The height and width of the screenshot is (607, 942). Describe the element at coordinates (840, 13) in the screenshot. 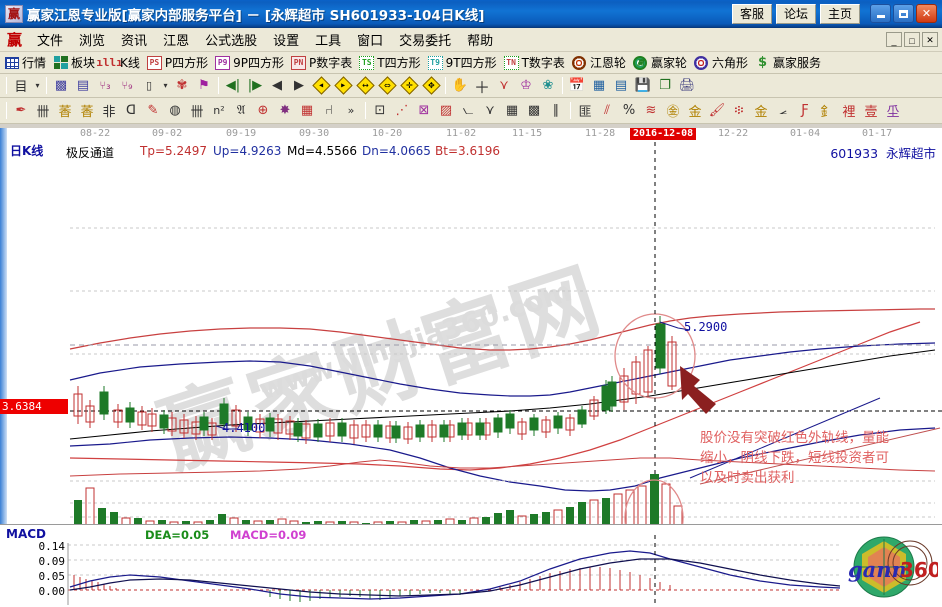

I see `homepage-button: 主页` at that location.